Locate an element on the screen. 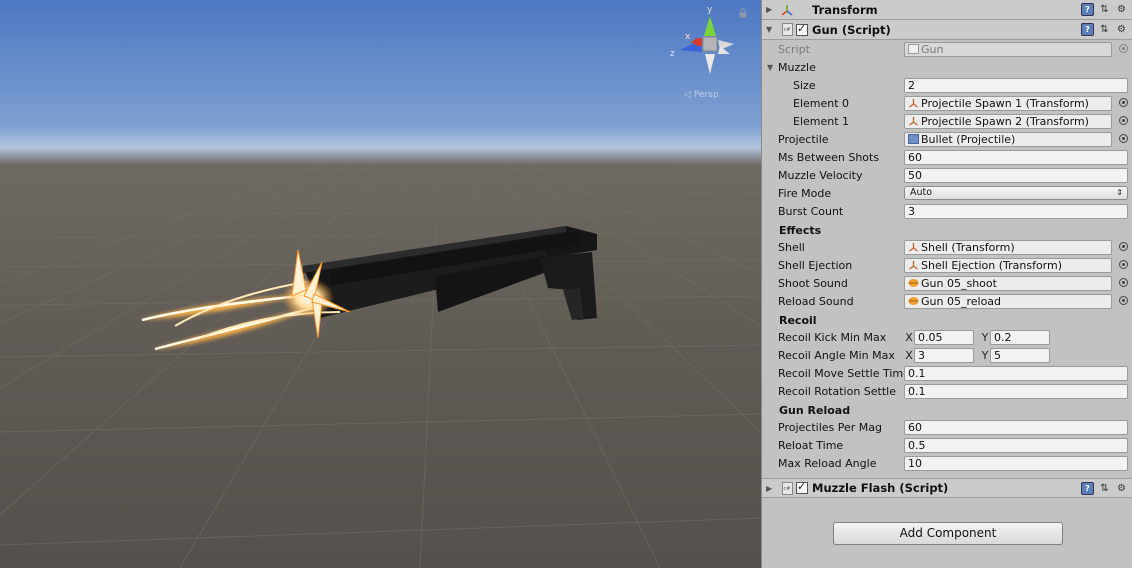 Image resolution: width=1132 pixels, height=568 pixels. script-row: Script Gun is located at coordinates (947, 49).